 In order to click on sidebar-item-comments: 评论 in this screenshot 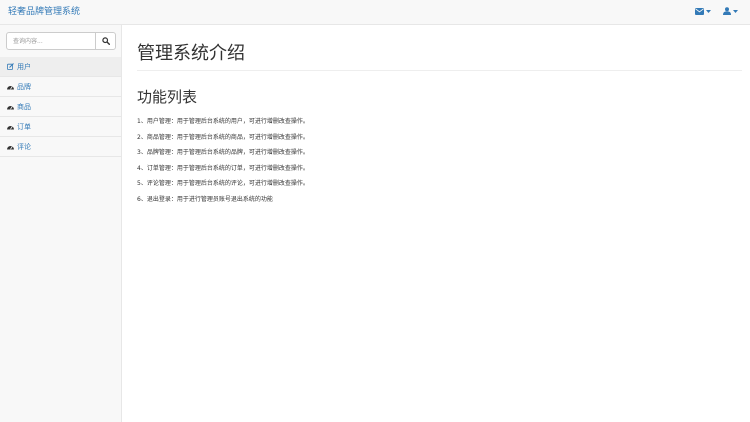, I will do `click(60, 147)`.